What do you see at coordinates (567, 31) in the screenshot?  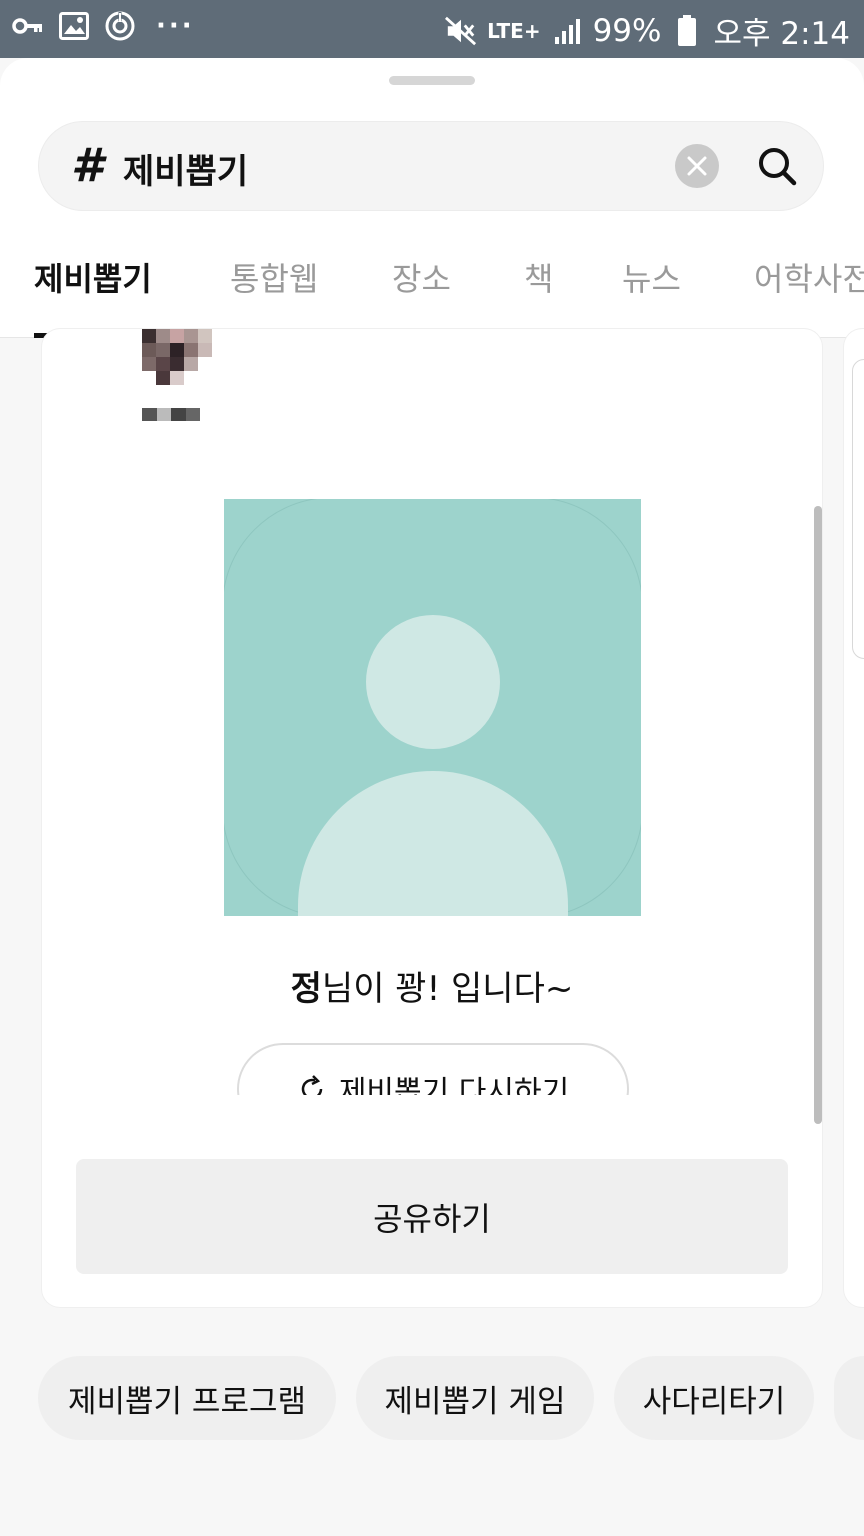 I see `signal-icon` at bounding box center [567, 31].